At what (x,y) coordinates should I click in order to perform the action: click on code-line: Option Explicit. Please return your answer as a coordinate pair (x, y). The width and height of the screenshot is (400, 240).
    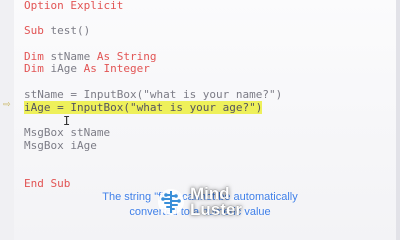
    Looking at the image, I should click on (153, 6).